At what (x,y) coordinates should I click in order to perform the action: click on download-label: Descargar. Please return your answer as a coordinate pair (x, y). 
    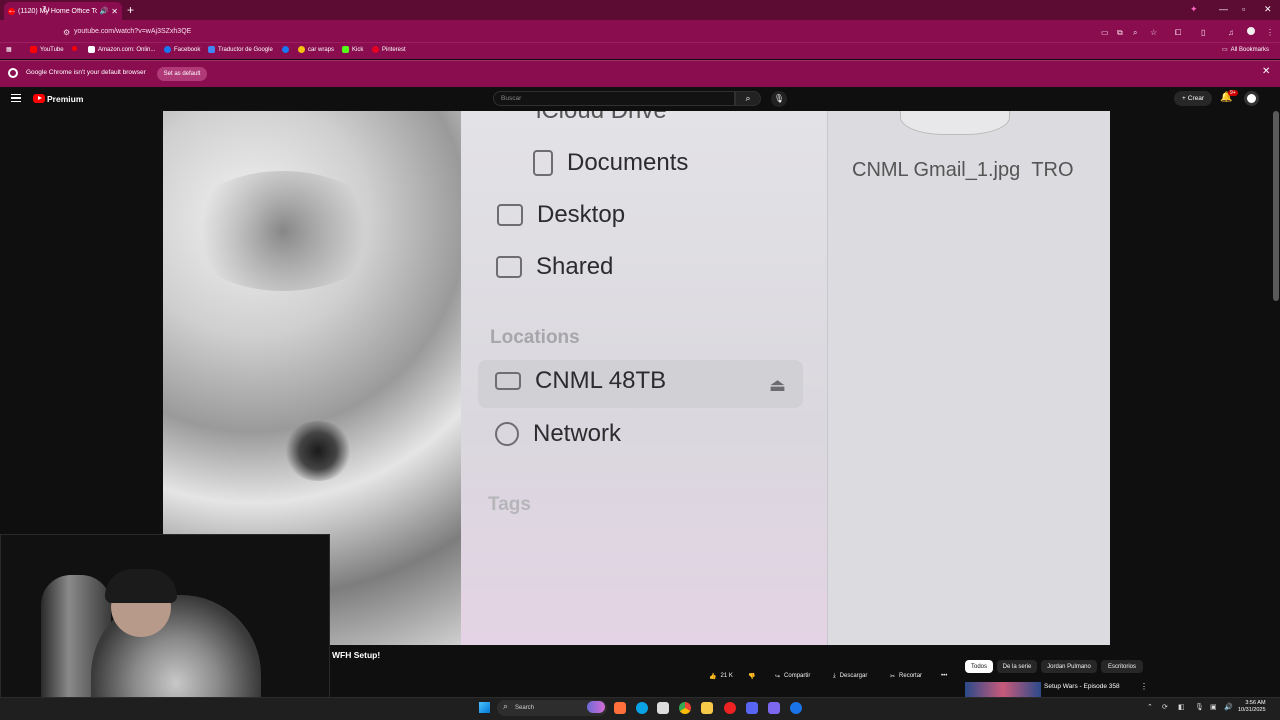
    Looking at the image, I should click on (853, 676).